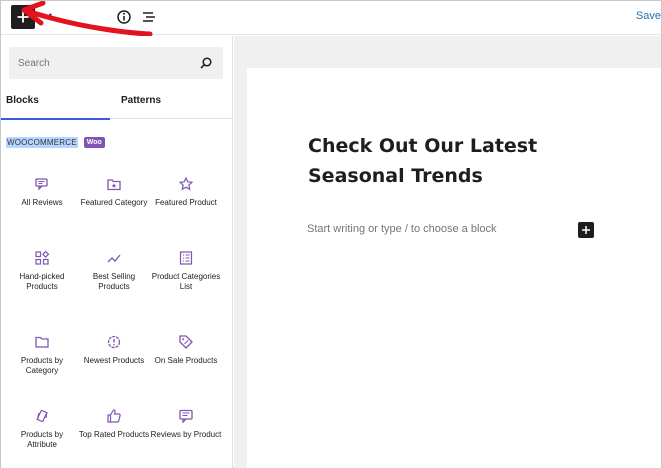 This screenshot has width=662, height=468. What do you see at coordinates (114, 281) in the screenshot?
I see `block-label: Best Selling Products` at bounding box center [114, 281].